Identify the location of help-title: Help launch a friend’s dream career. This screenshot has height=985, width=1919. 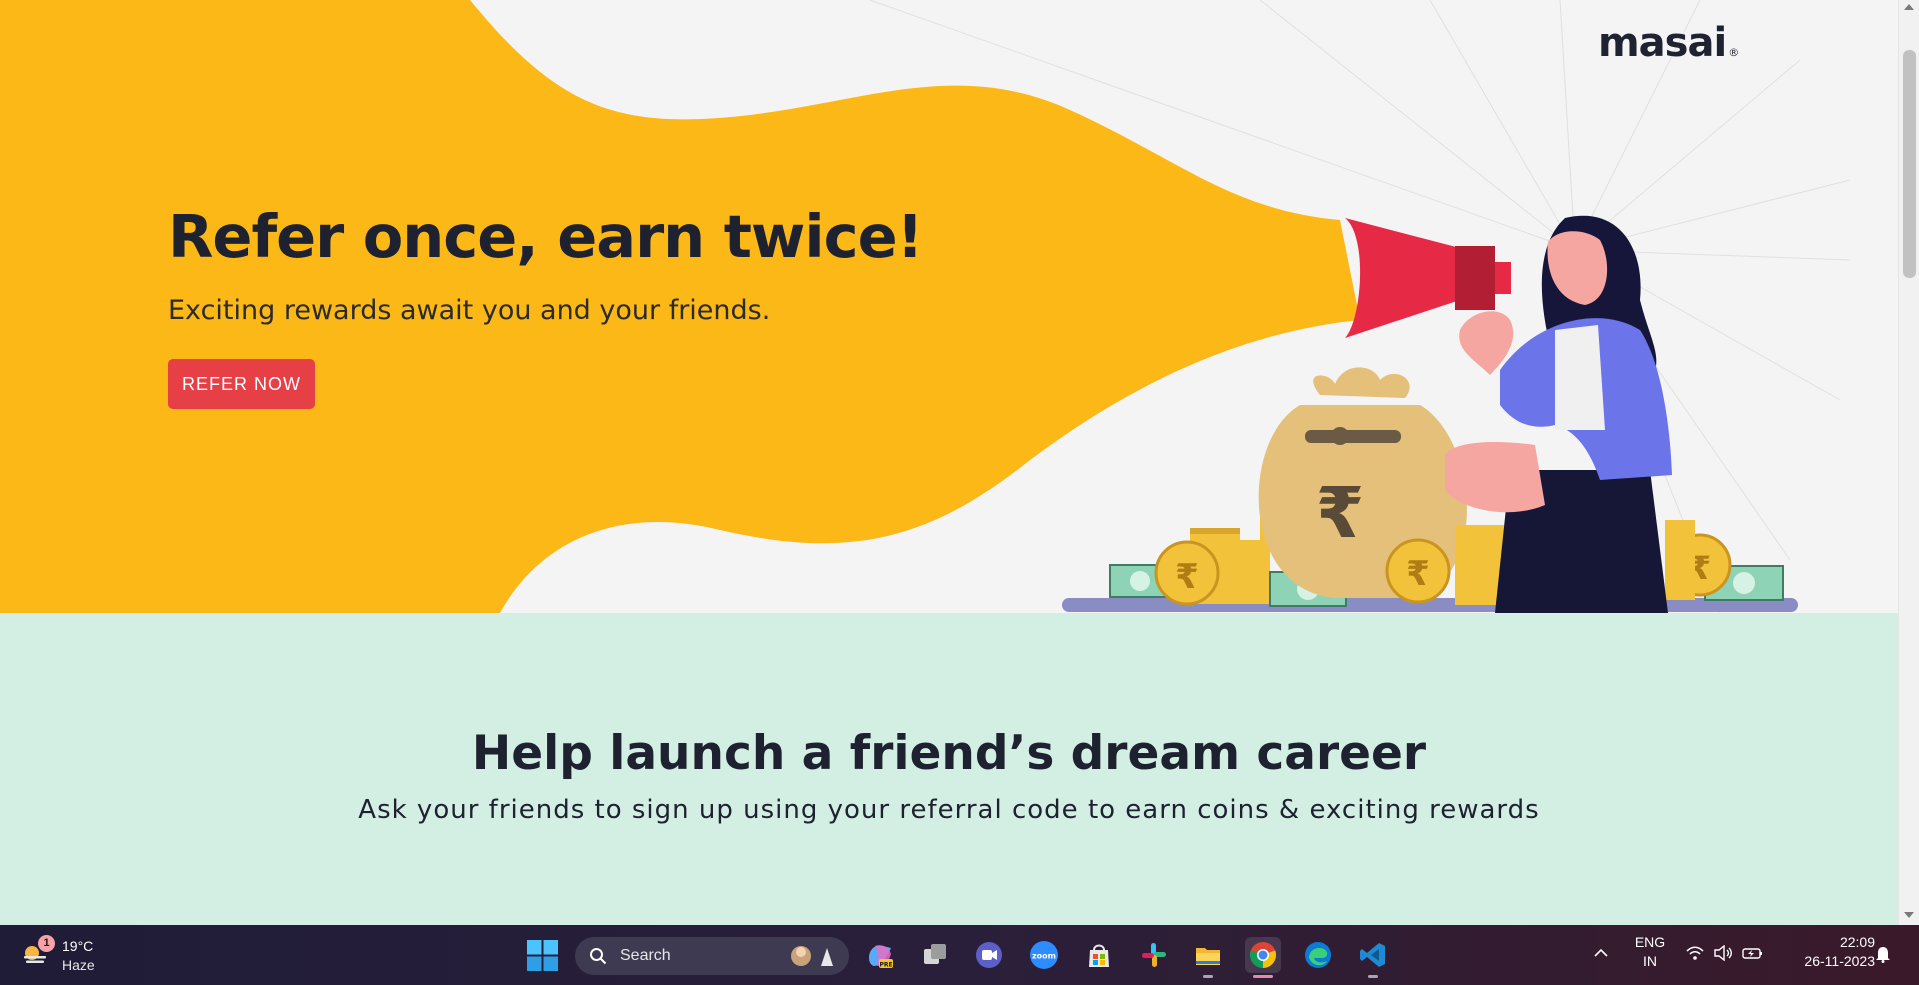
(949, 753).